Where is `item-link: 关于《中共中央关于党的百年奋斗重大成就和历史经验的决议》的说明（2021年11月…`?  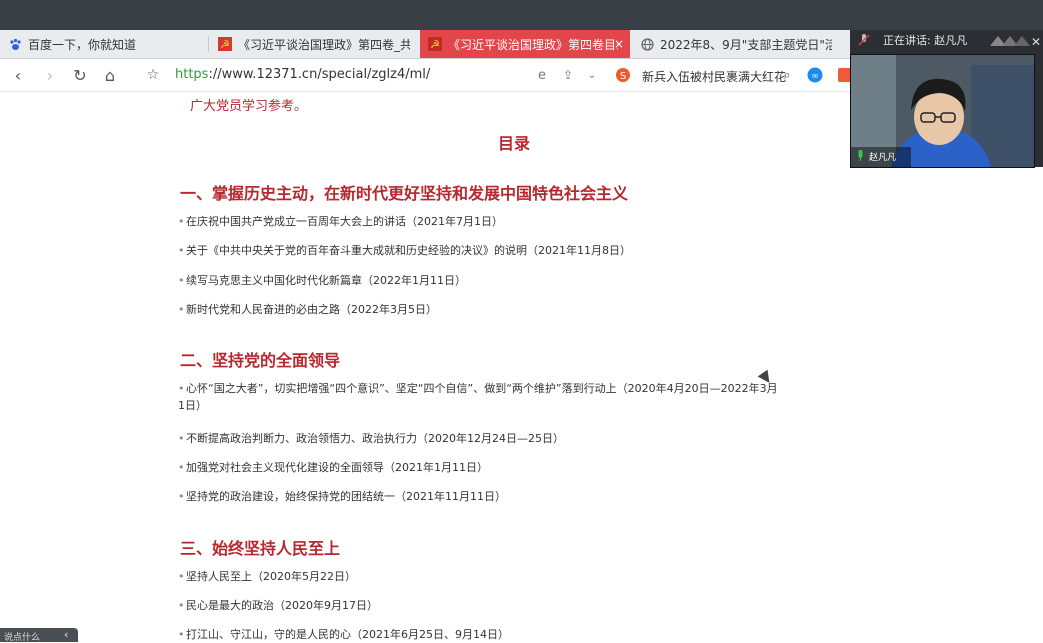 item-link: 关于《中共中央关于党的百年奋斗重大成就和历史经验的决议》的说明（2021年11月… is located at coordinates (408, 250).